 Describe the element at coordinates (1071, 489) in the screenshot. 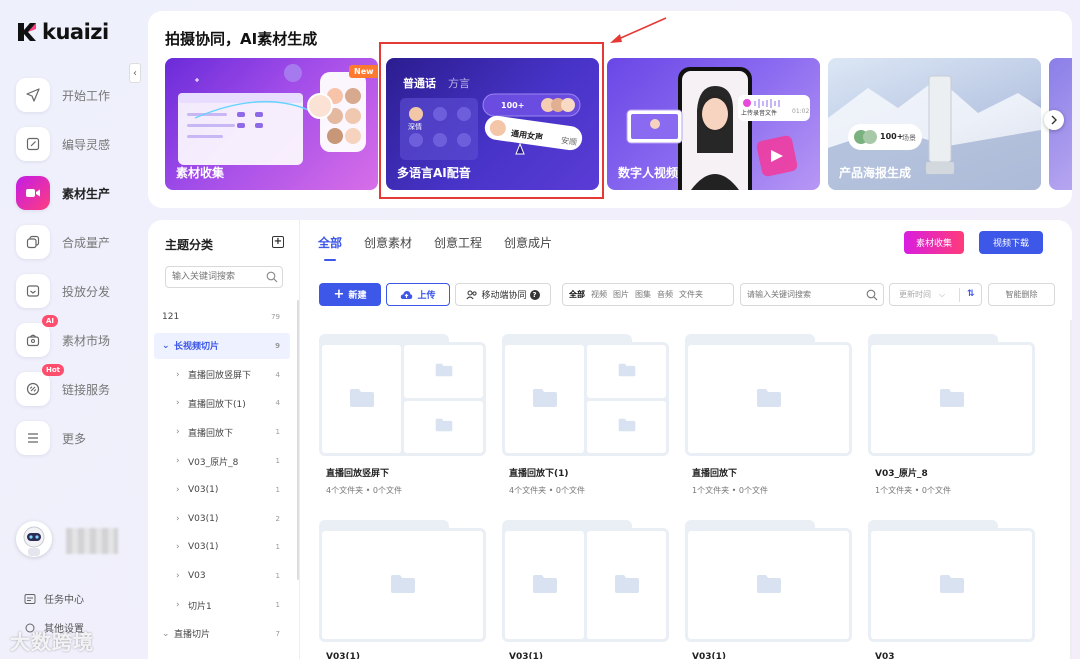

I see `main-scrollbar` at that location.